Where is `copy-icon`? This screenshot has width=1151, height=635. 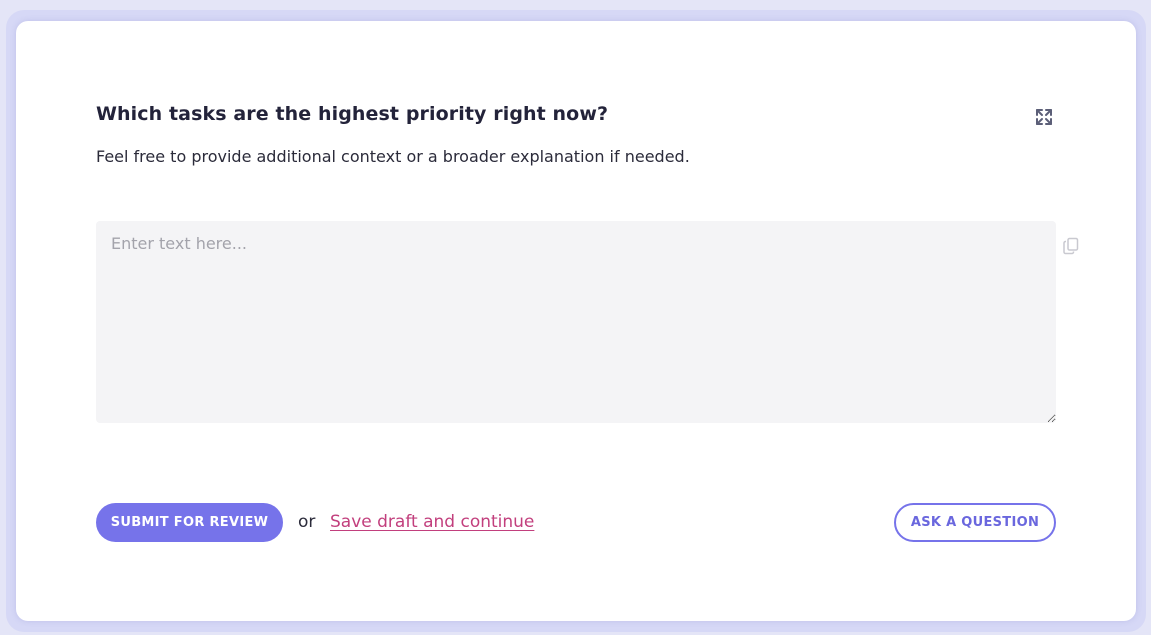 copy-icon is located at coordinates (1071, 246).